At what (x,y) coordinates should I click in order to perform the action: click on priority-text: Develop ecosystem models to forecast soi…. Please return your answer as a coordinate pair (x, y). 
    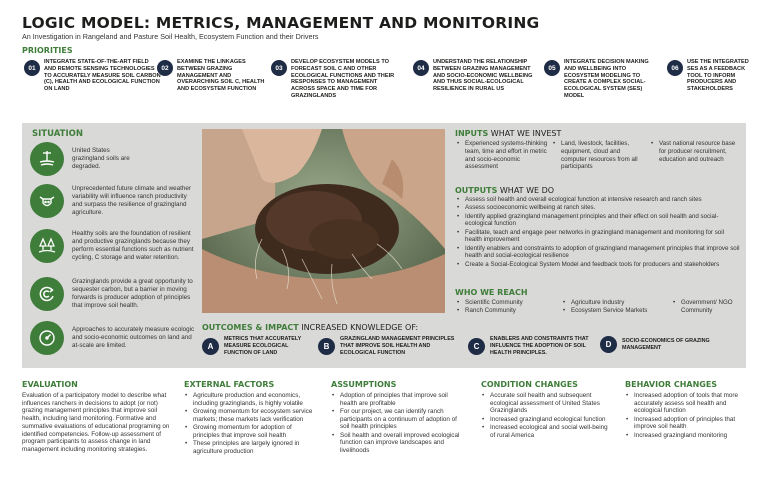
    Looking at the image, I should click on (343, 79).